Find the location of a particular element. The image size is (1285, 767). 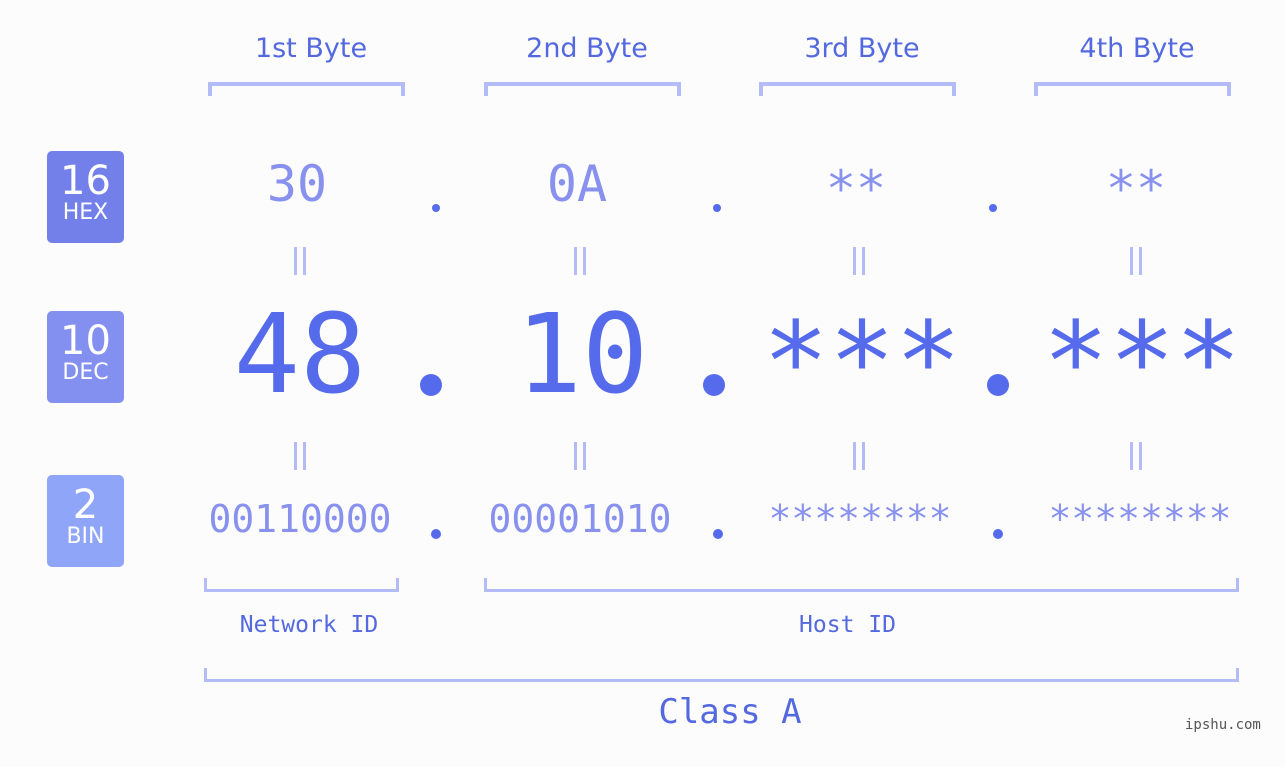

hex-badge-base: 16 is located at coordinates (85, 181).